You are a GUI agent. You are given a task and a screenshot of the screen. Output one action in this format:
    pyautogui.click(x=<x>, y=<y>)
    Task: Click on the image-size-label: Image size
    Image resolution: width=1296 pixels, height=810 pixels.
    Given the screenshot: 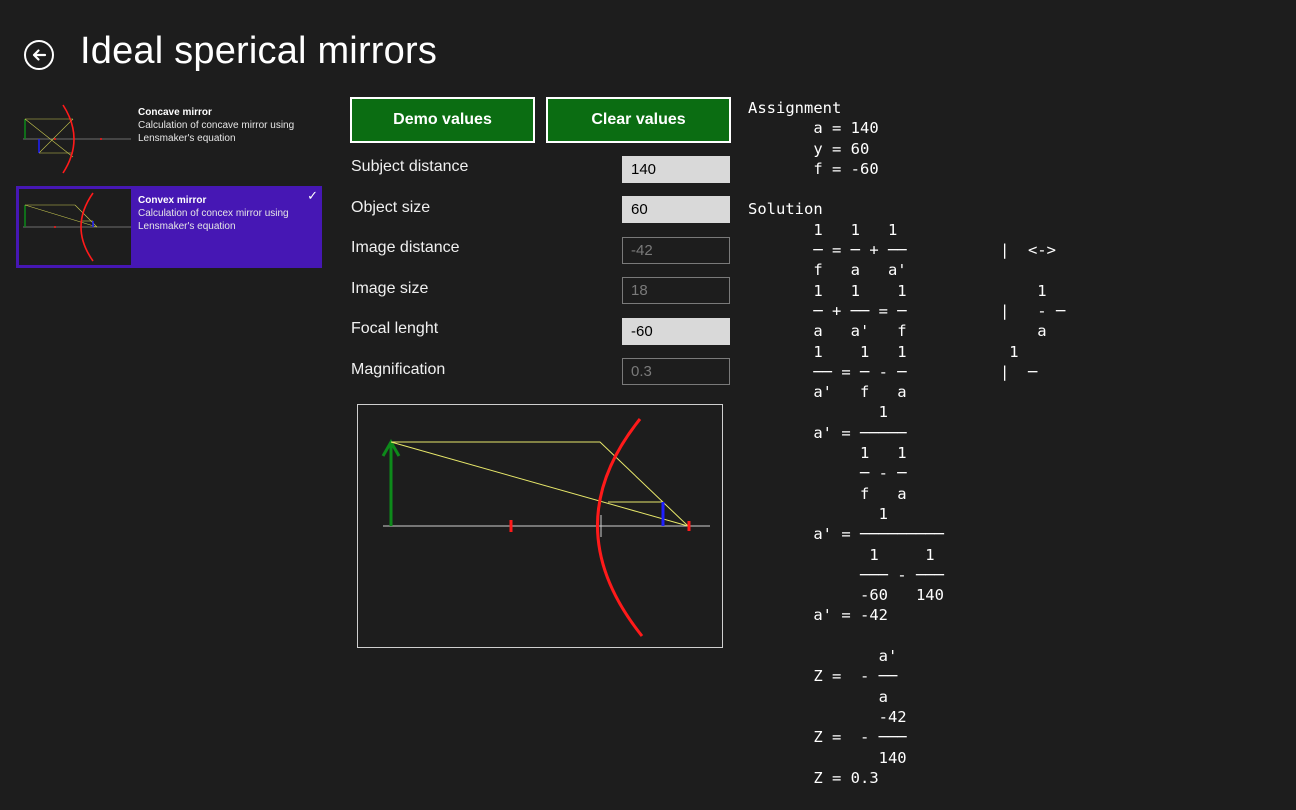 What is the action you would take?
    pyautogui.click(x=390, y=288)
    